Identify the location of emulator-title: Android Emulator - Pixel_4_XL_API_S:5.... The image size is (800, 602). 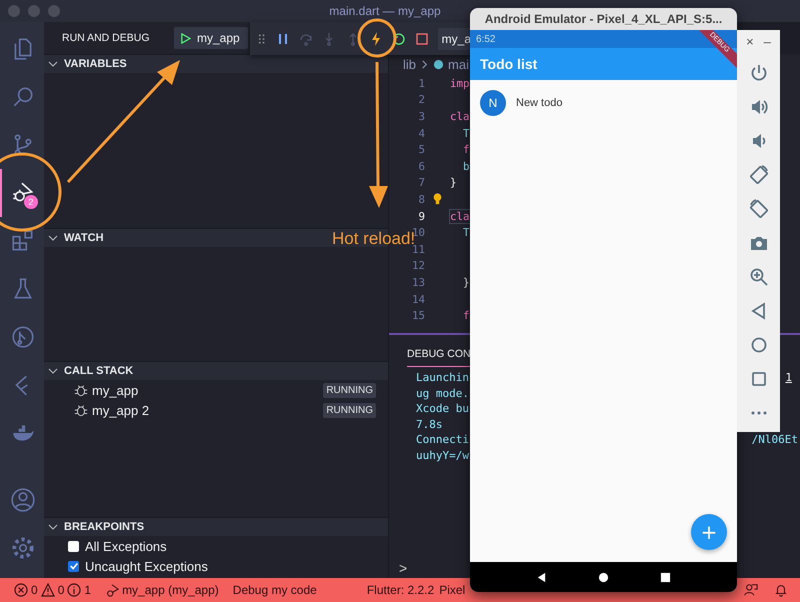
(603, 19).